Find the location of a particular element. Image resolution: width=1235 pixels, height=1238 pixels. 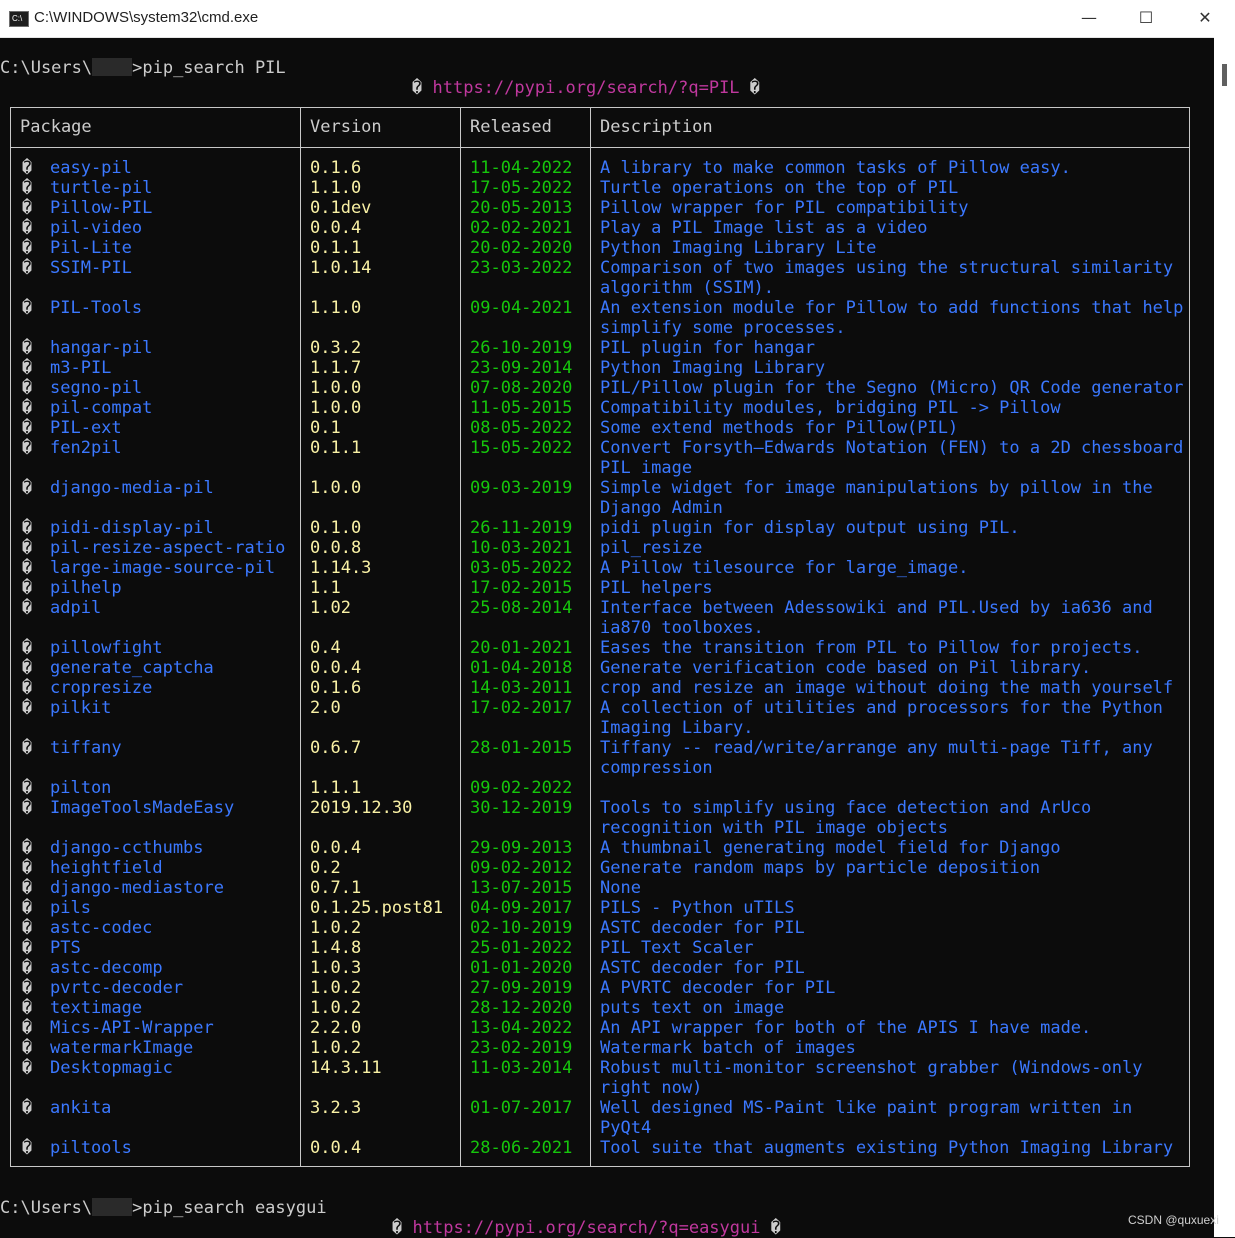

vertical-scrollbar is located at coordinates (1224, 637).